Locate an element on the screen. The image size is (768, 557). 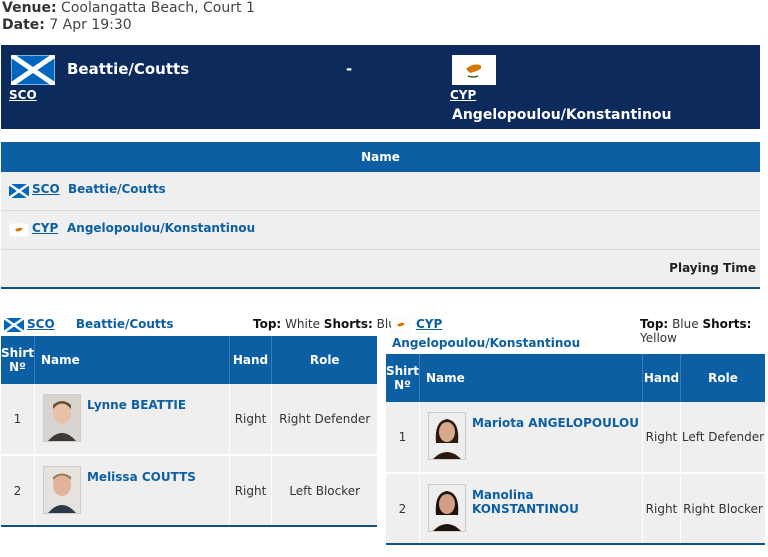
table-row: 1 Lynne BEATTIE Right Right Defender is located at coordinates (189, 420).